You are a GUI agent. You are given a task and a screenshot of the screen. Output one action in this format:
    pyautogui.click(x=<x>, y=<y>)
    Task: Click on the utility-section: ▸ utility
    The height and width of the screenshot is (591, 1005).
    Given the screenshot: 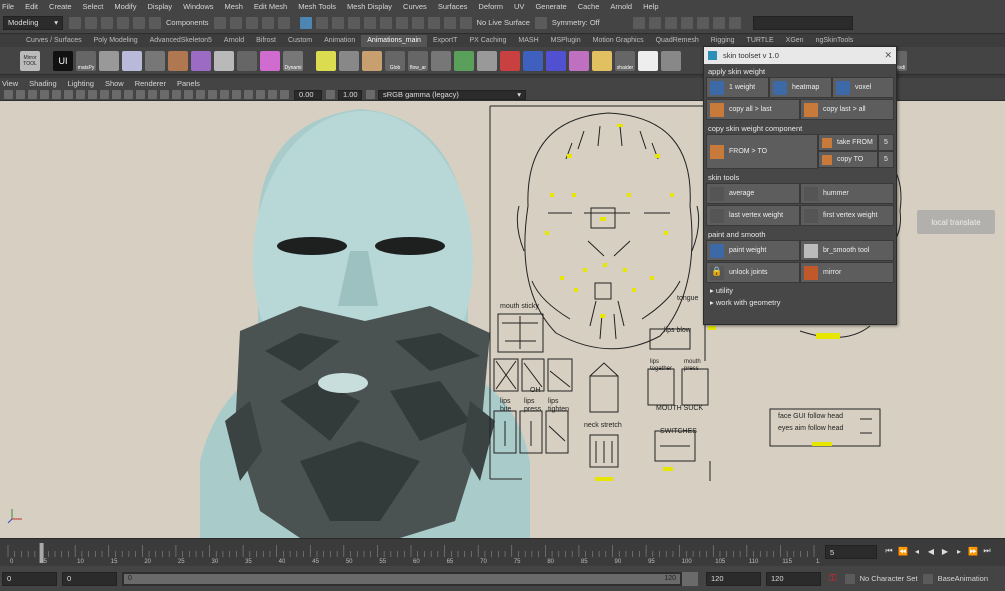 What is the action you would take?
    pyautogui.click(x=800, y=290)
    